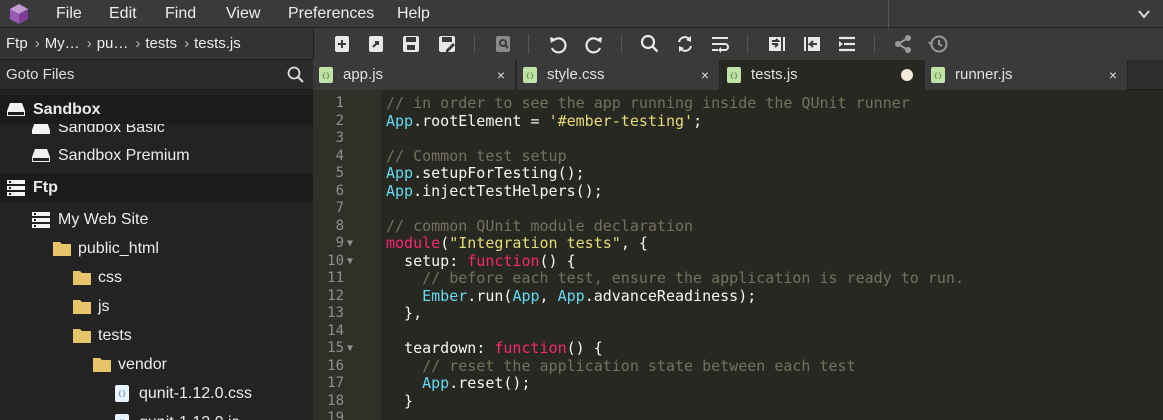  I want to click on share-icon, so click(903, 44).